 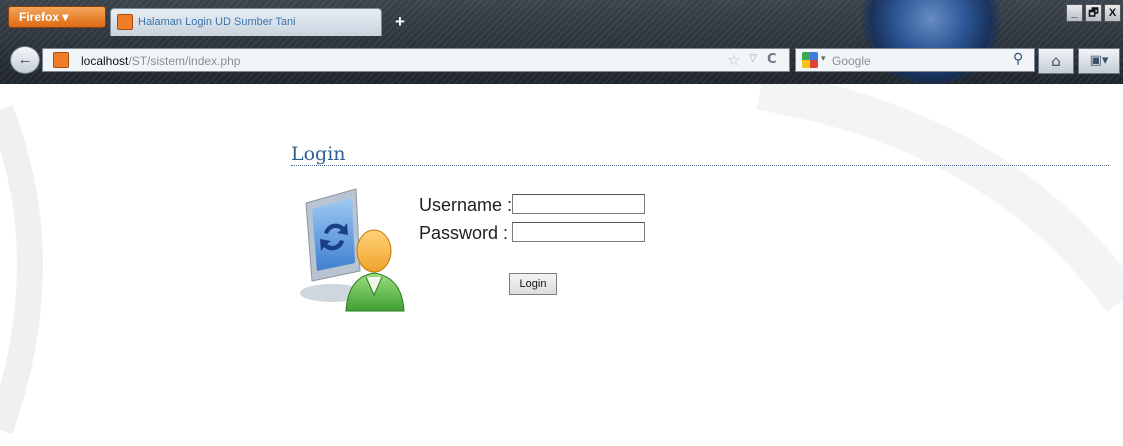 I want to click on restore-button: 🗗, so click(x=1093, y=13).